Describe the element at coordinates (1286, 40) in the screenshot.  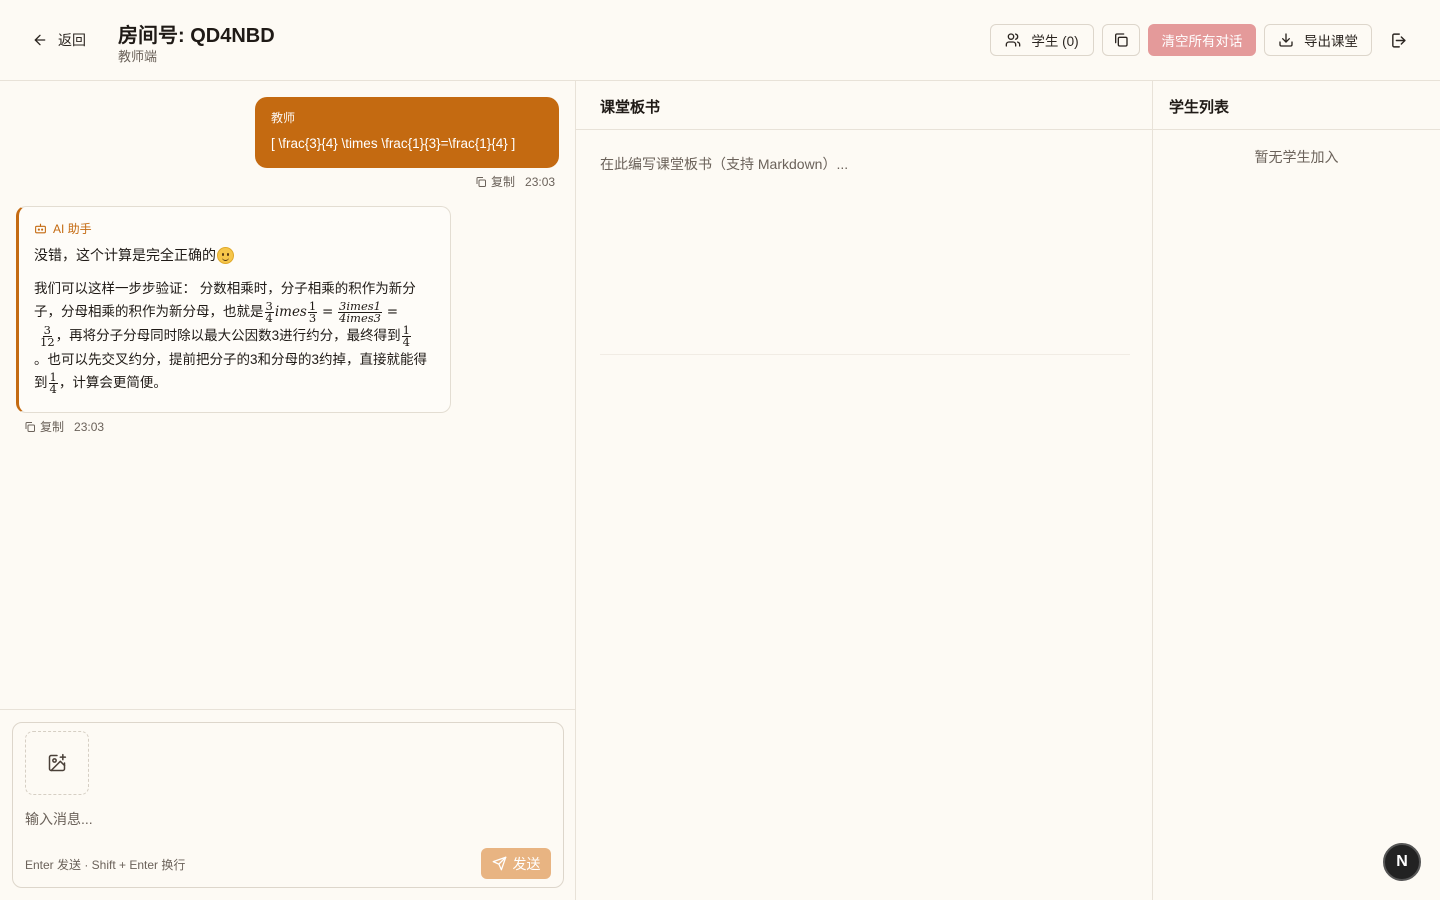
I see `download-icon` at that location.